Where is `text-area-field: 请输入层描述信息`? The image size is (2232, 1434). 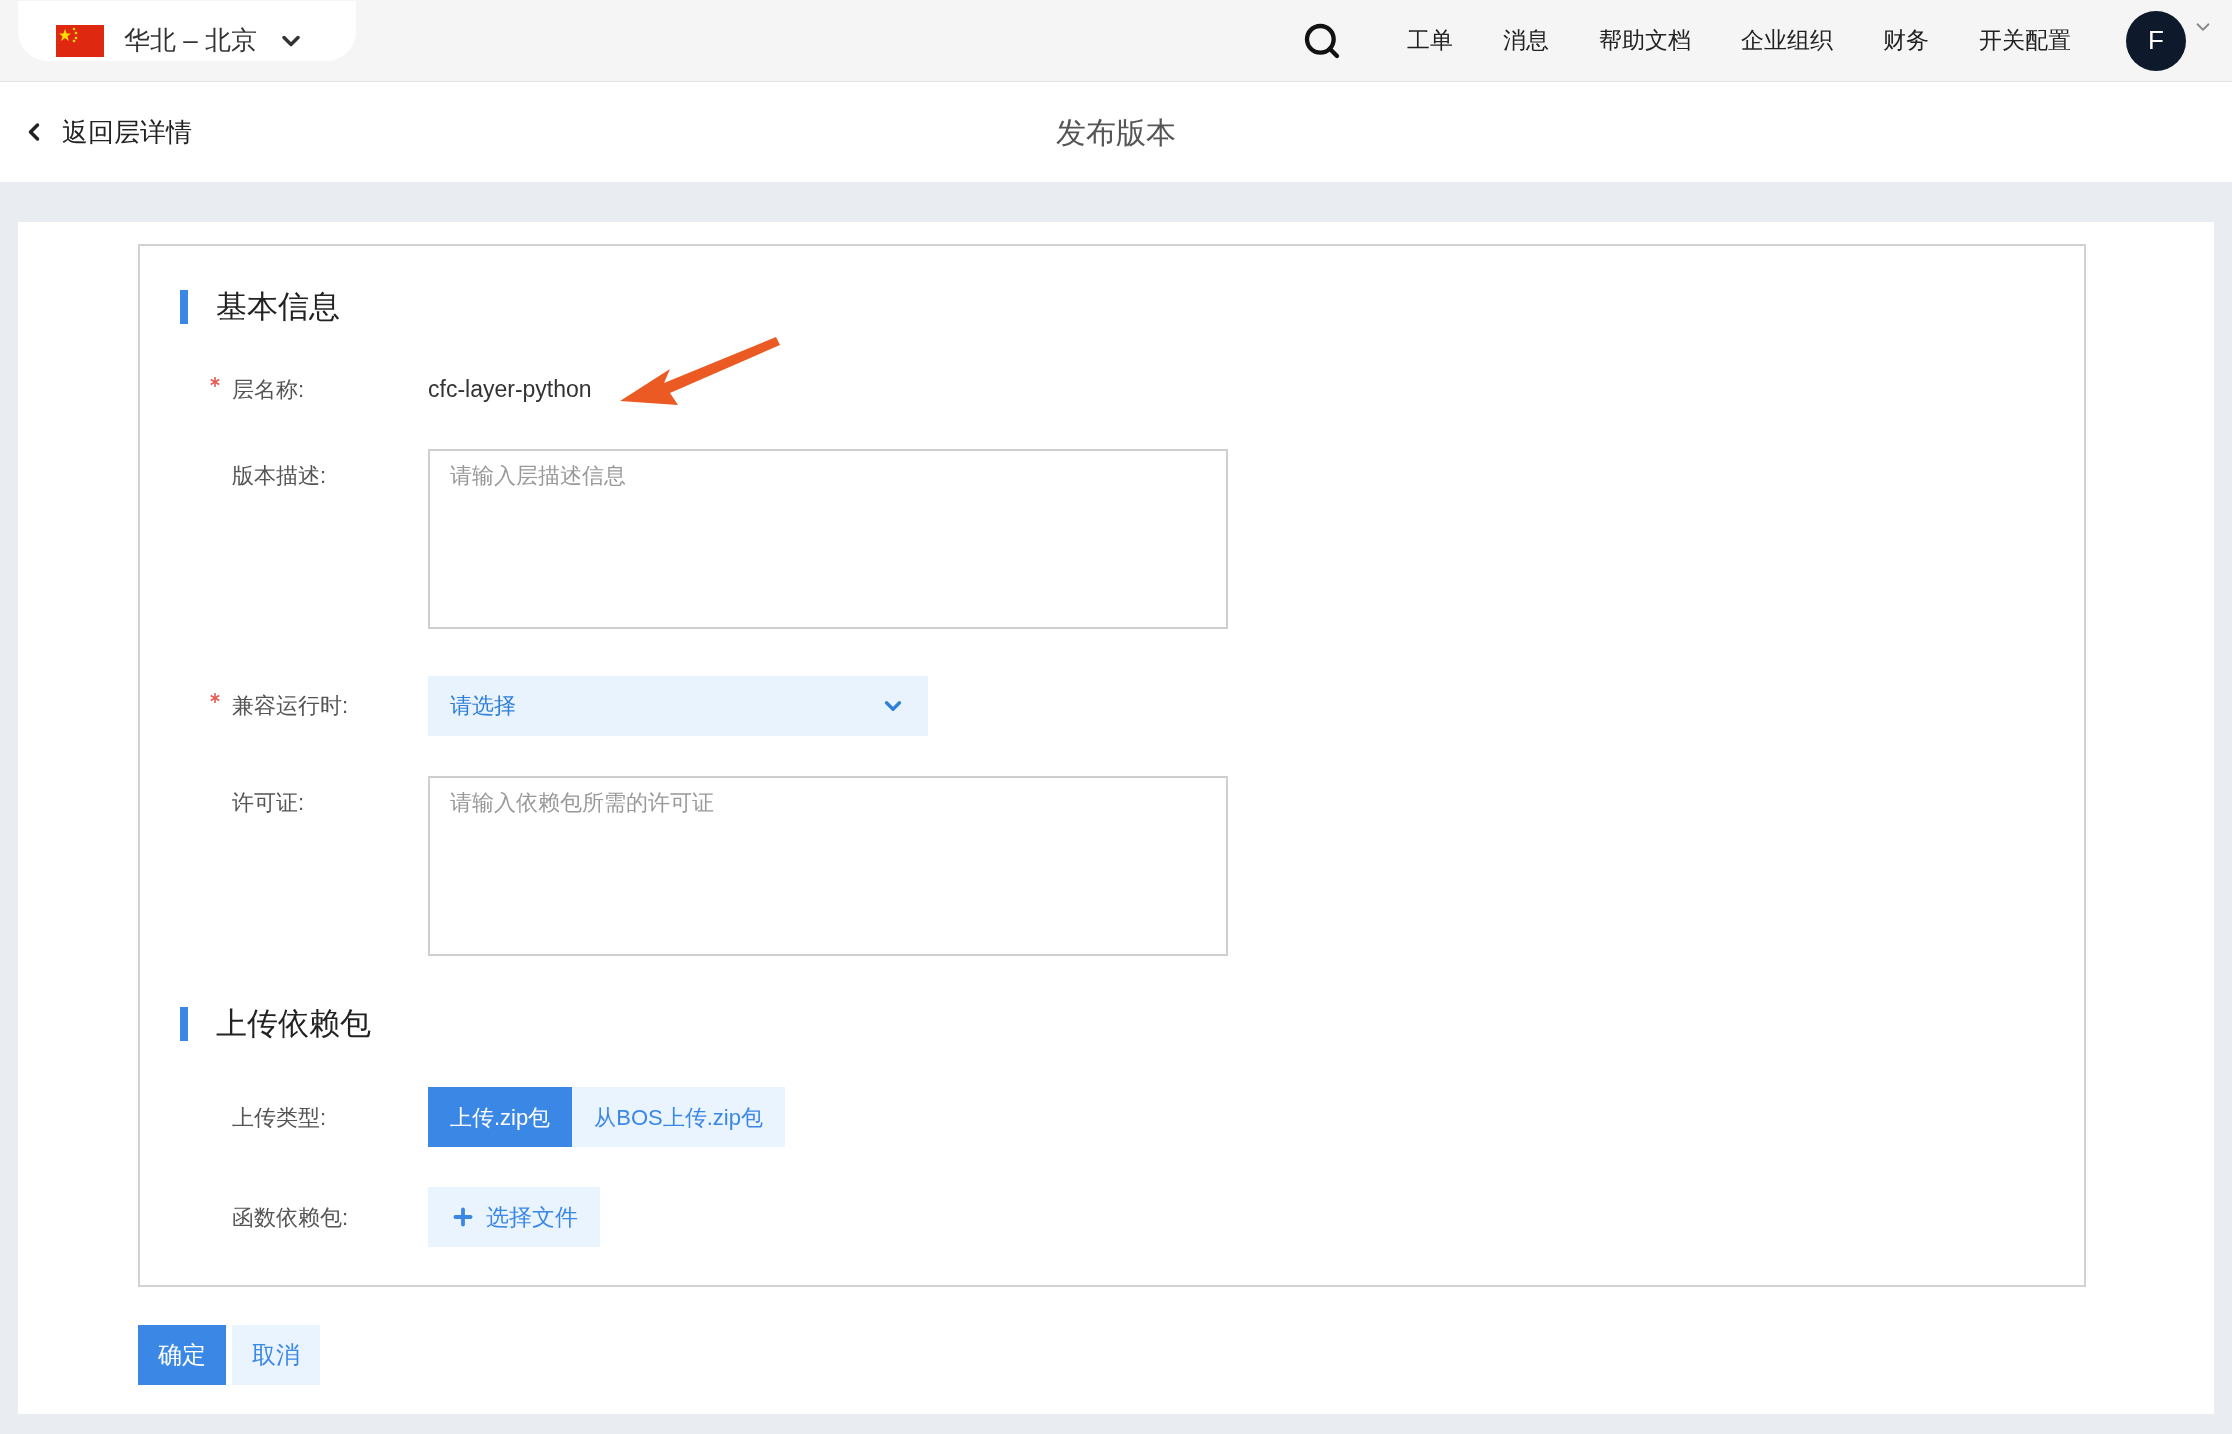
text-area-field: 请输入层描述信息 is located at coordinates (828, 538).